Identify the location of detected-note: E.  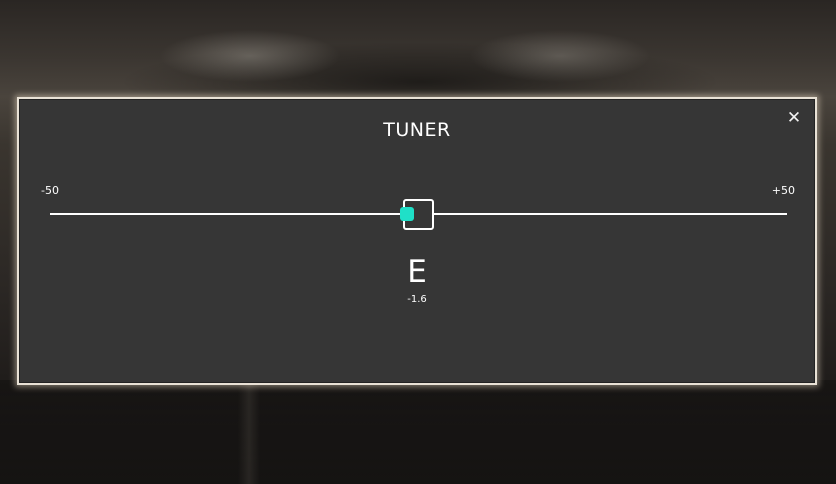
(417, 272).